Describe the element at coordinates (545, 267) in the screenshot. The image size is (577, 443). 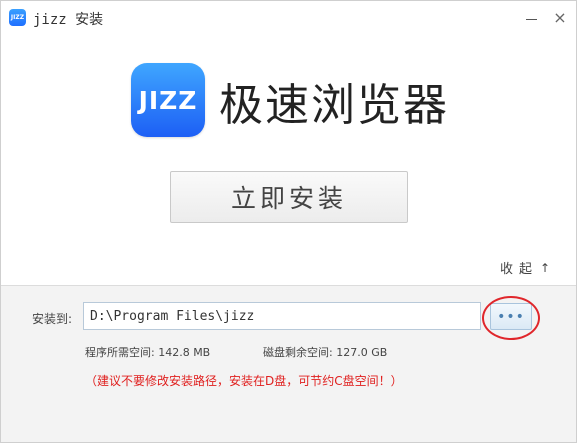
I see `arrow-up-icon: ↑` at that location.